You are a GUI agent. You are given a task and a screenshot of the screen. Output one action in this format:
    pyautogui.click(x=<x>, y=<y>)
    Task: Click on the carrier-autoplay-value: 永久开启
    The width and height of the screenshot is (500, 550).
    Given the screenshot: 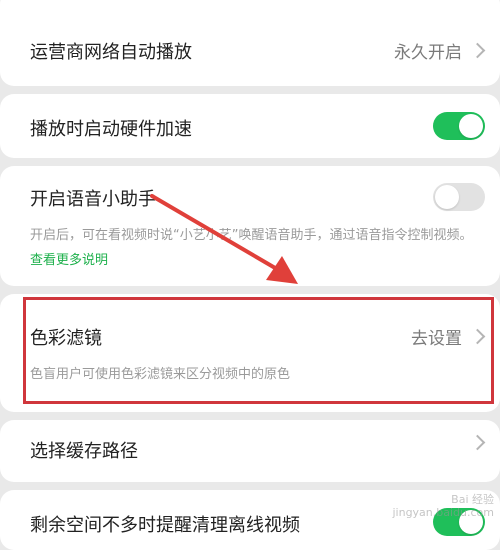 What is the action you would take?
    pyautogui.click(x=428, y=53)
    